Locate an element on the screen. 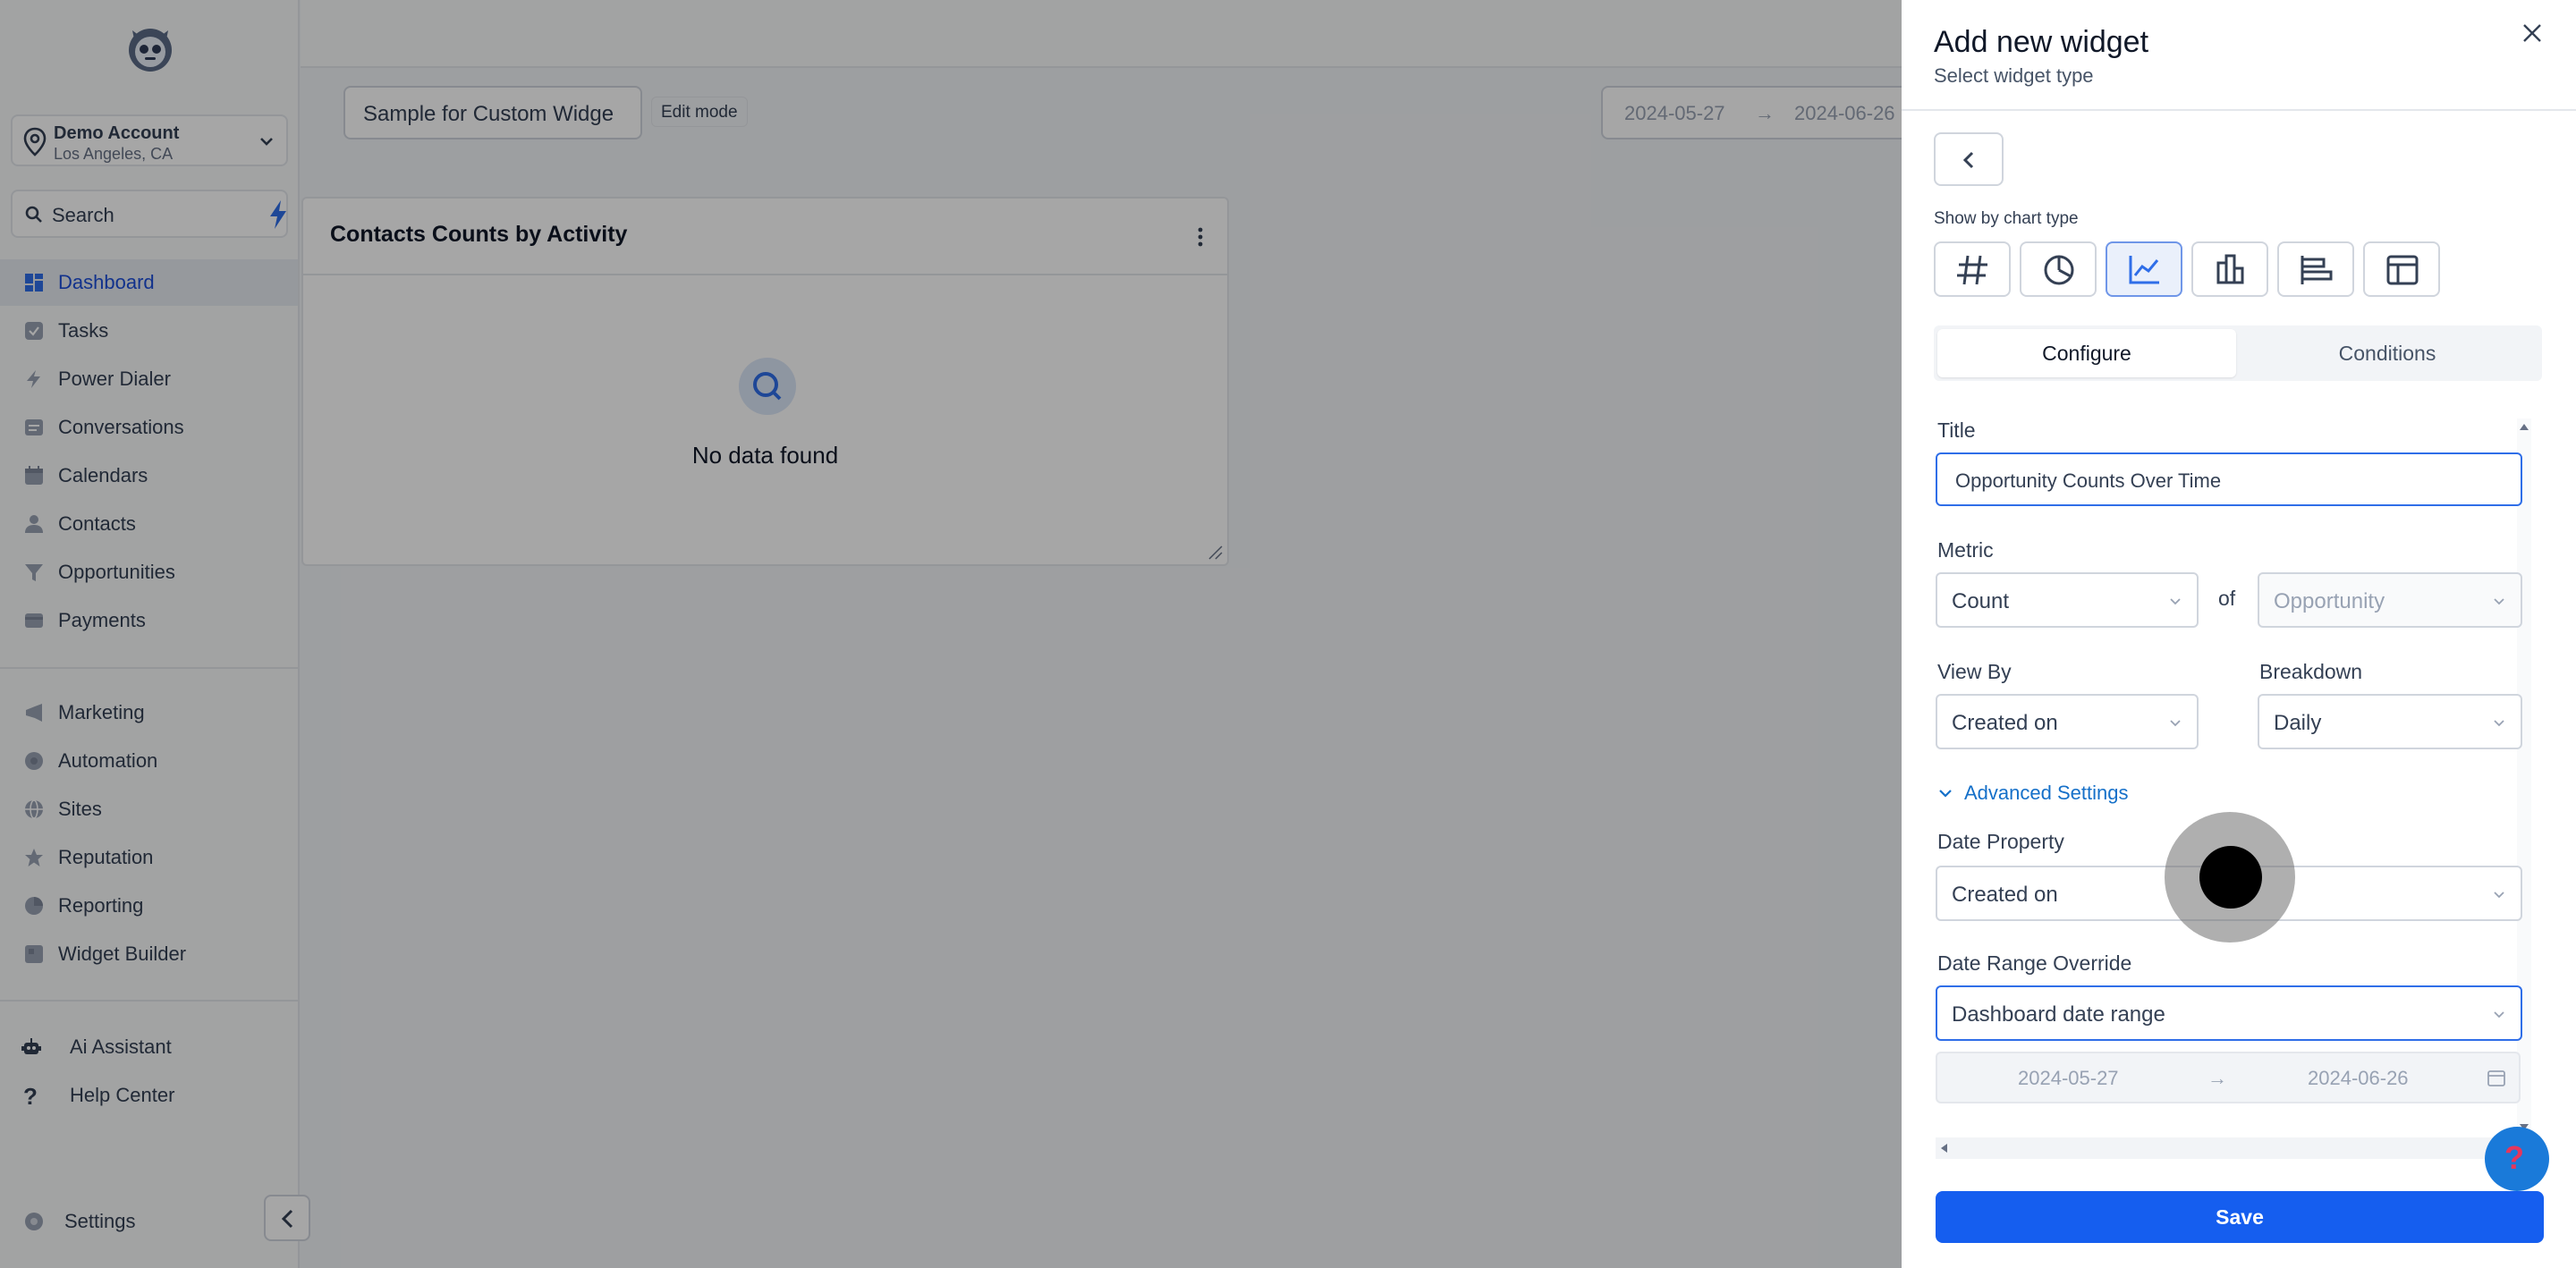 The image size is (2576, 1268). pie-chart-icon is located at coordinates (2059, 270).